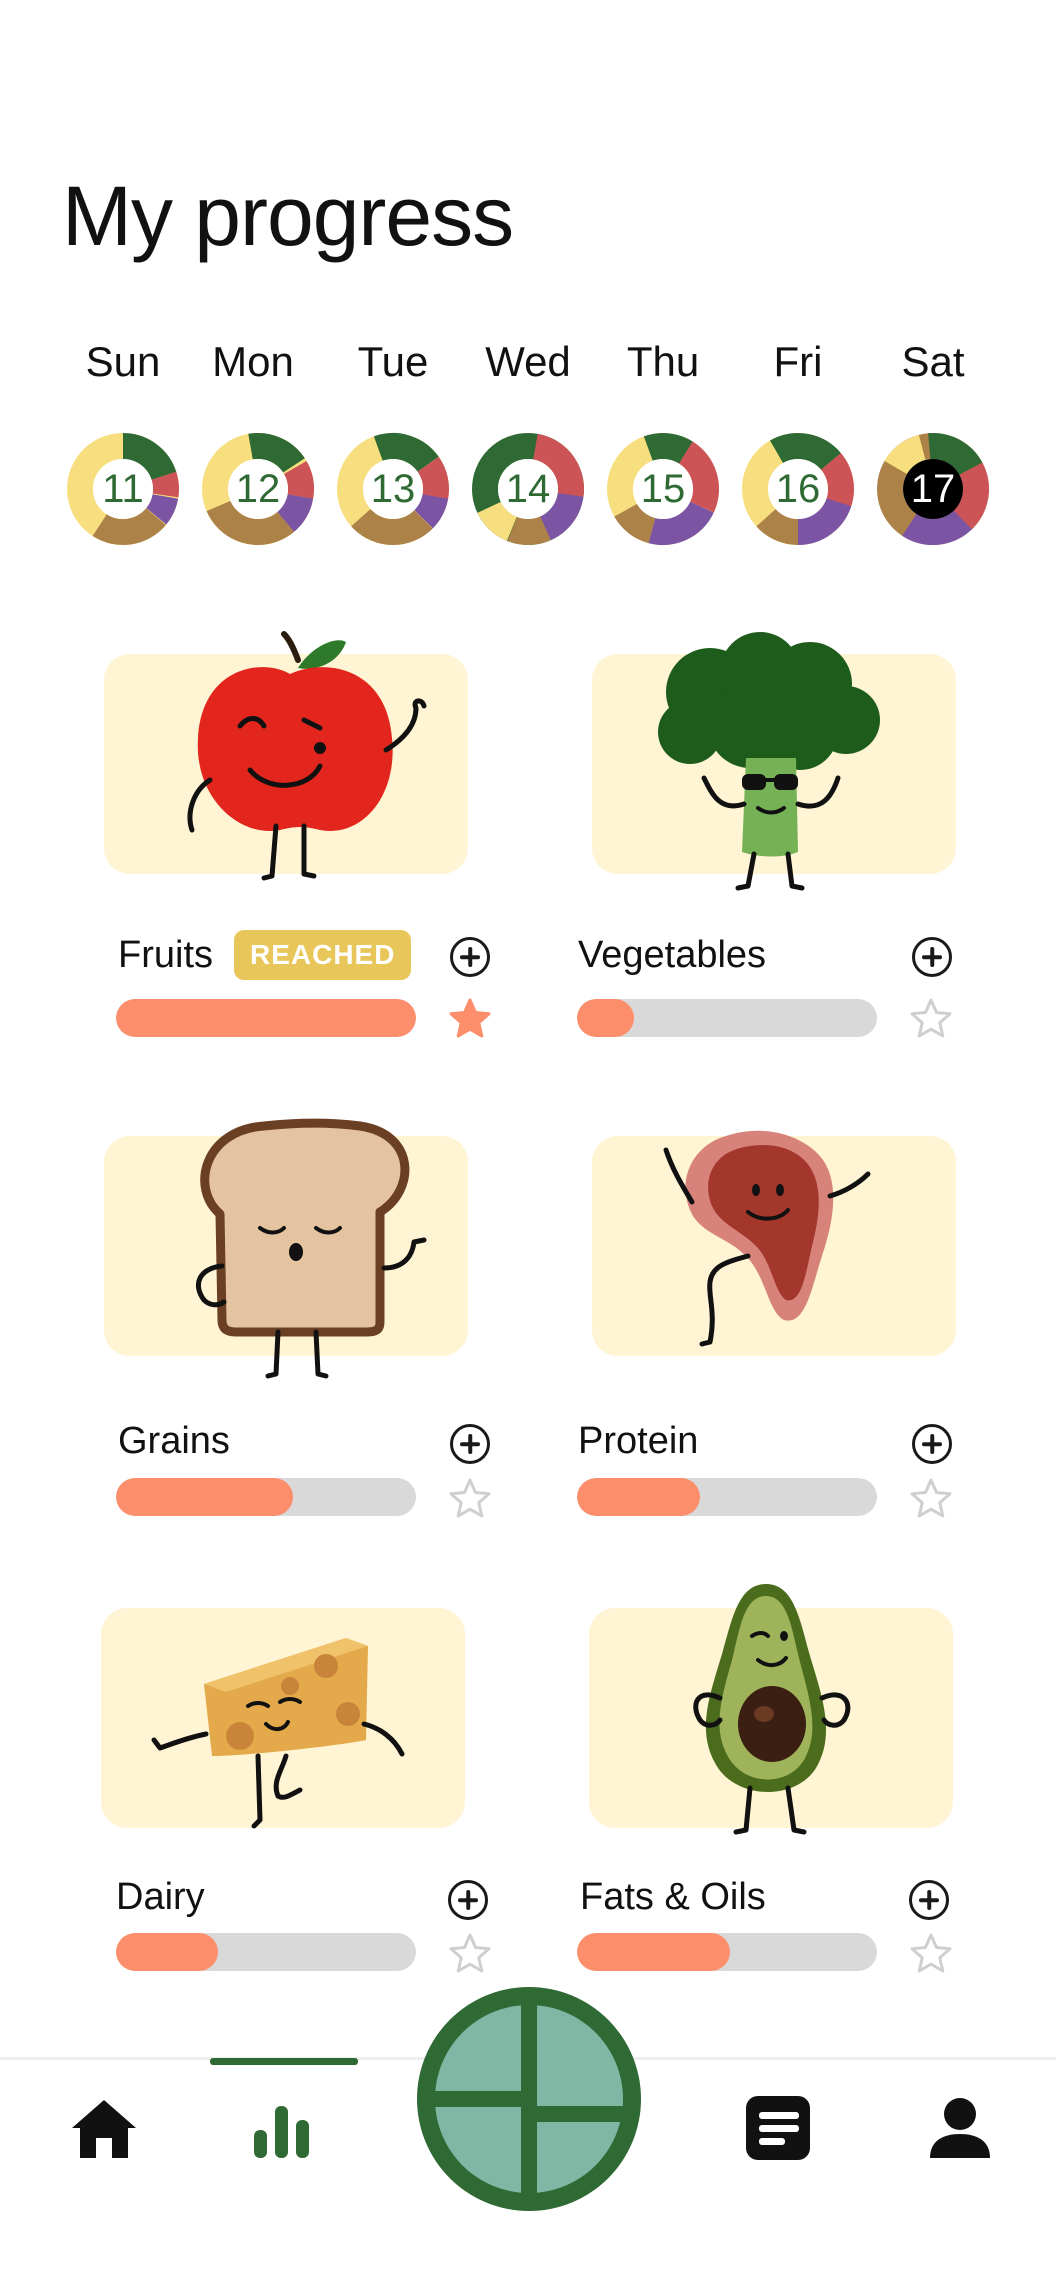  What do you see at coordinates (470, 1444) in the screenshot?
I see `add-grains-button` at bounding box center [470, 1444].